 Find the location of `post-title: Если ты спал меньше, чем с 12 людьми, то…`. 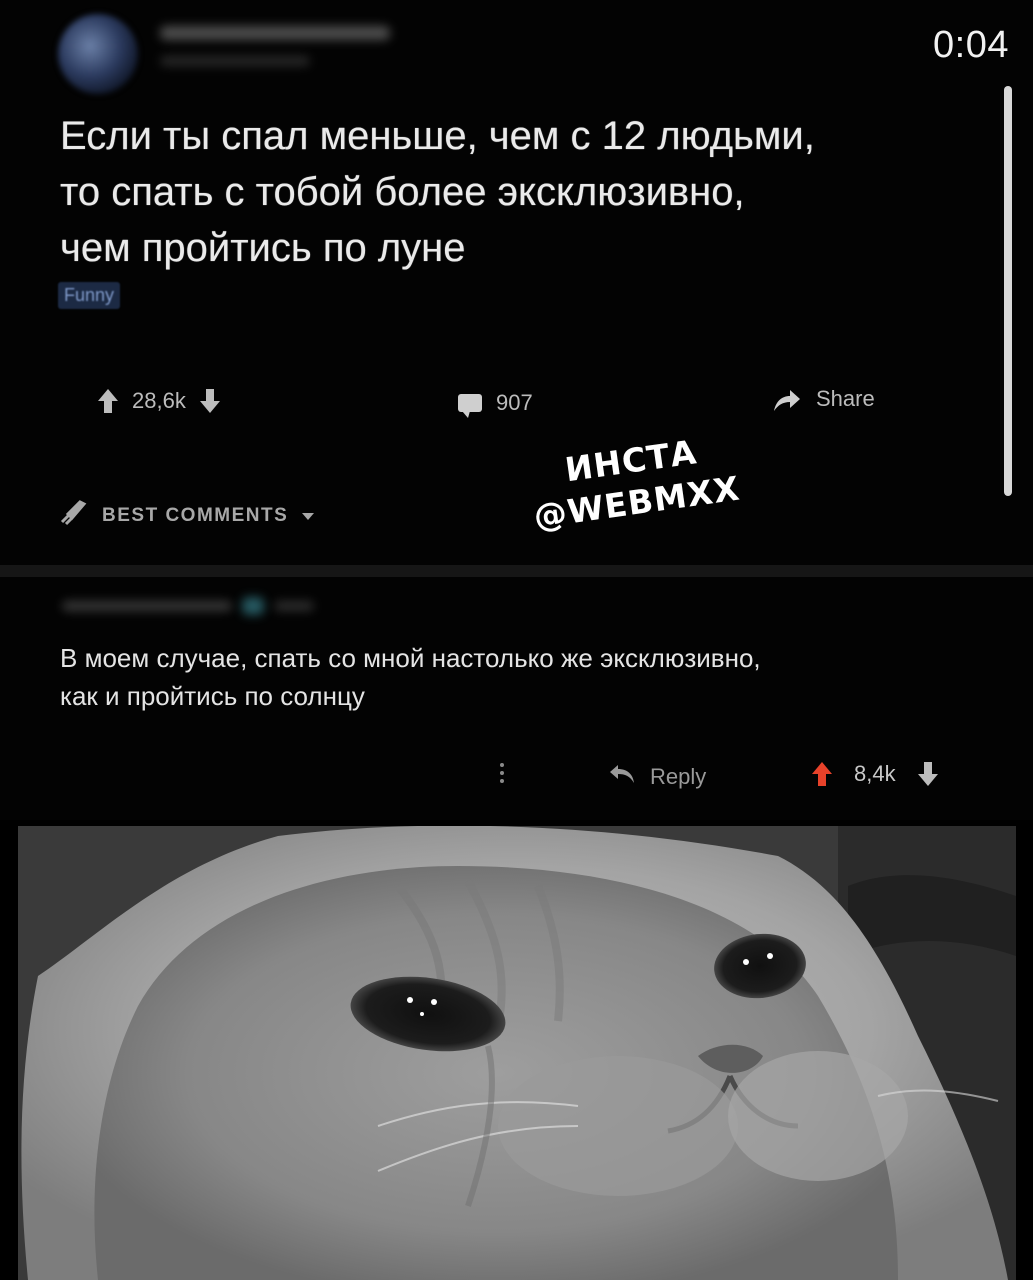

post-title: Если ты спал меньше, чем с 12 людьми, то… is located at coordinates (437, 192).